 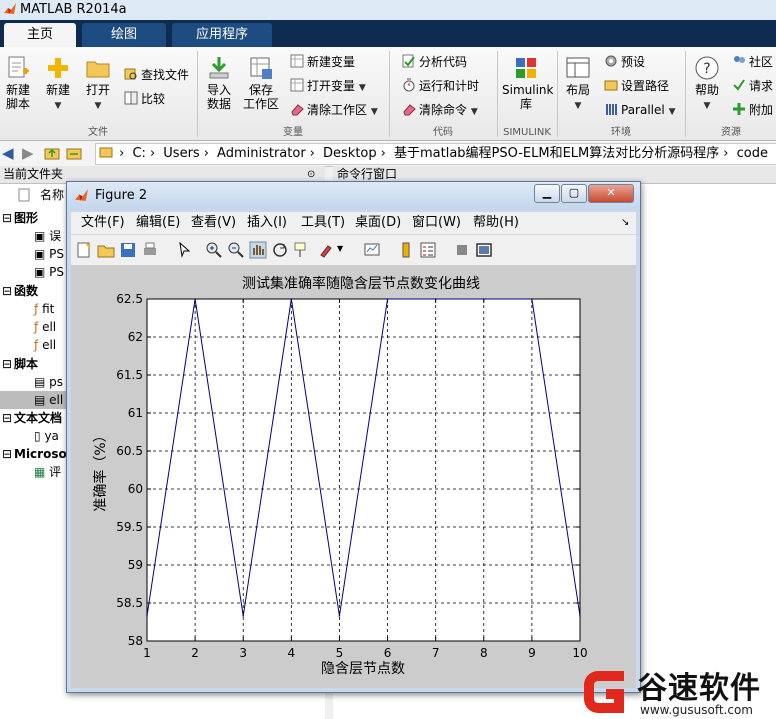 What do you see at coordinates (406, 250) in the screenshot?
I see `colorbar-icon` at bounding box center [406, 250].